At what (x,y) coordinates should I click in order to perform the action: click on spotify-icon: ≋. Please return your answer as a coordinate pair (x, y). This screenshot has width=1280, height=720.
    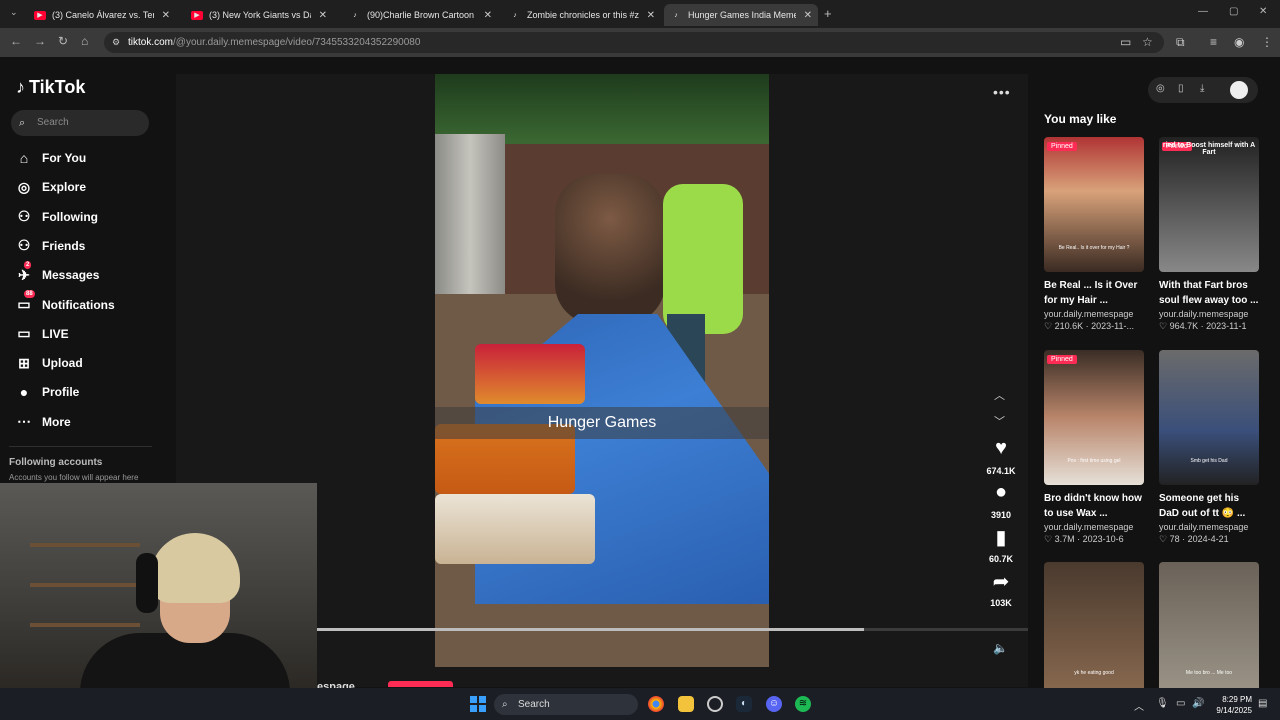
    Looking at the image, I should click on (803, 704).